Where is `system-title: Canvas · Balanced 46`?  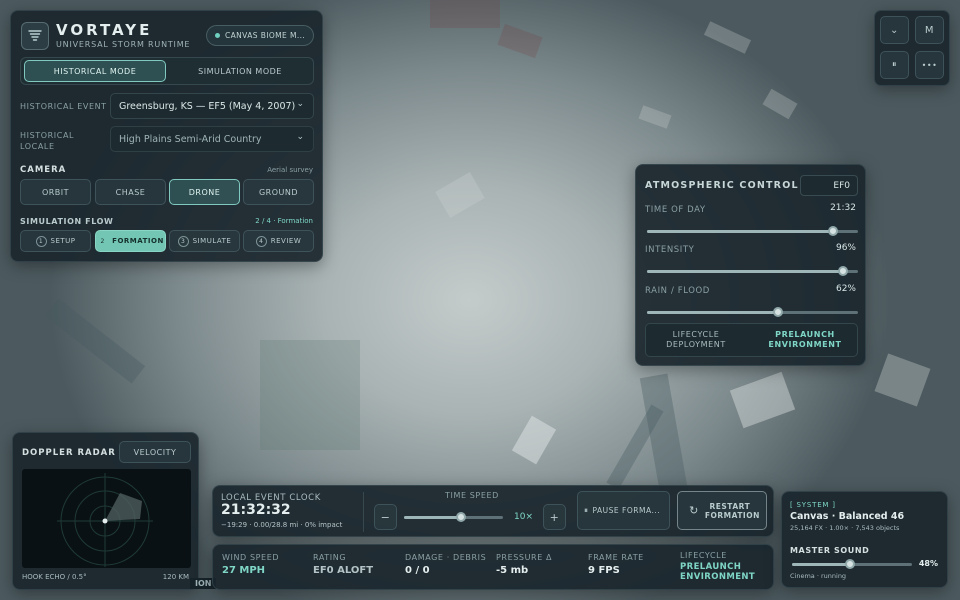
system-title: Canvas · Balanced 46 is located at coordinates (847, 516).